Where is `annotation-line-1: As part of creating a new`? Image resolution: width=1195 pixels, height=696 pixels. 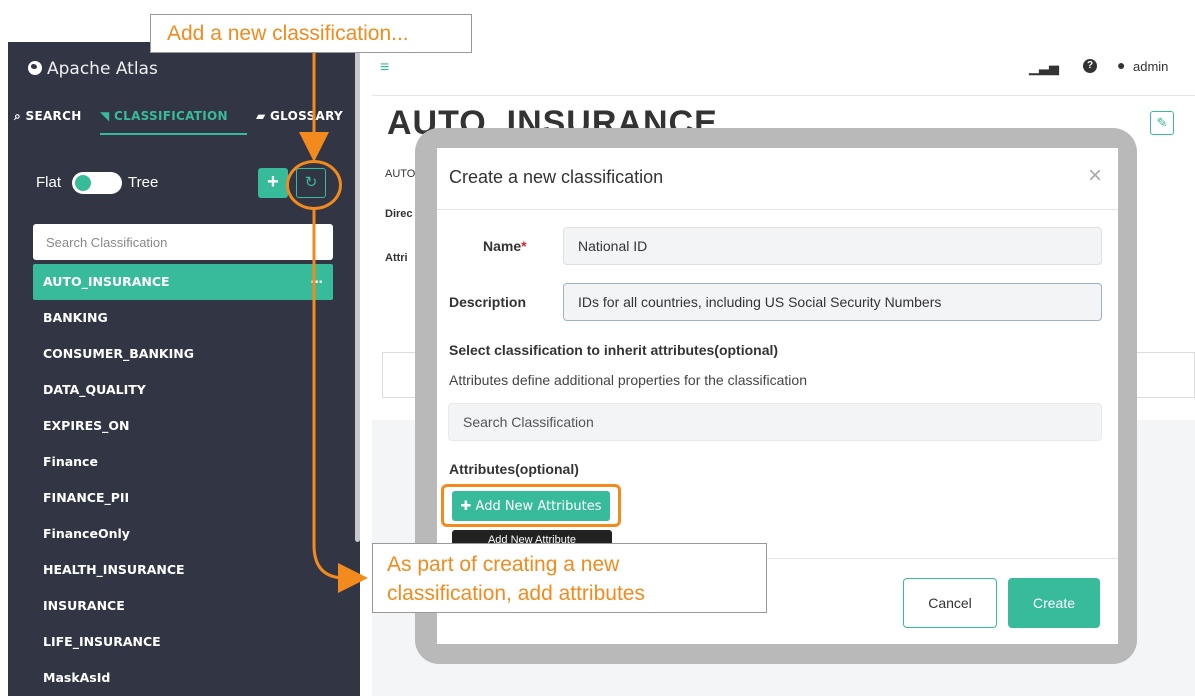
annotation-line-1: As part of creating a new is located at coordinates (503, 564).